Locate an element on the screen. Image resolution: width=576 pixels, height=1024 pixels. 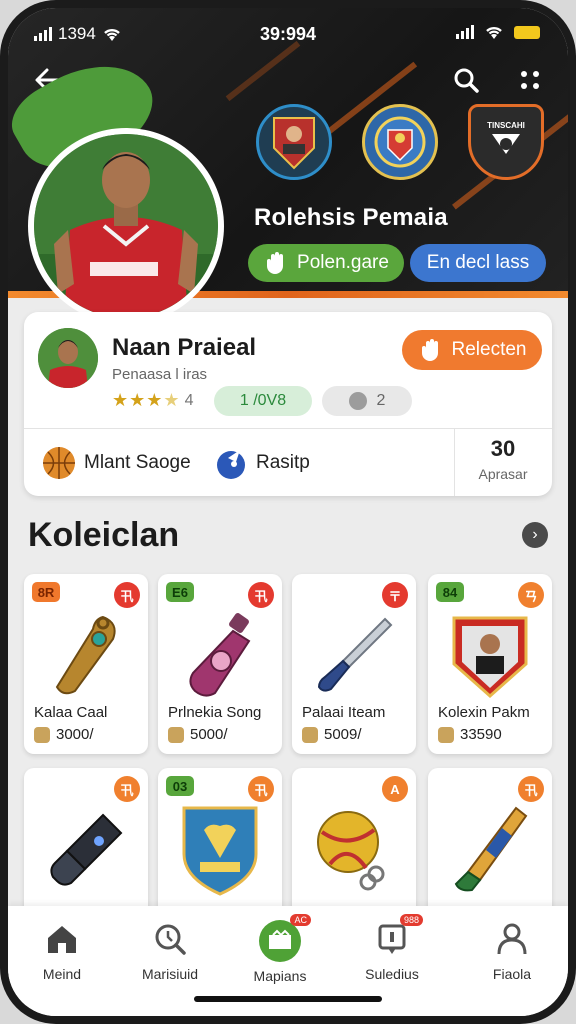
player-subtitle: Penaasa l iras is located at coordinates (160, 374).